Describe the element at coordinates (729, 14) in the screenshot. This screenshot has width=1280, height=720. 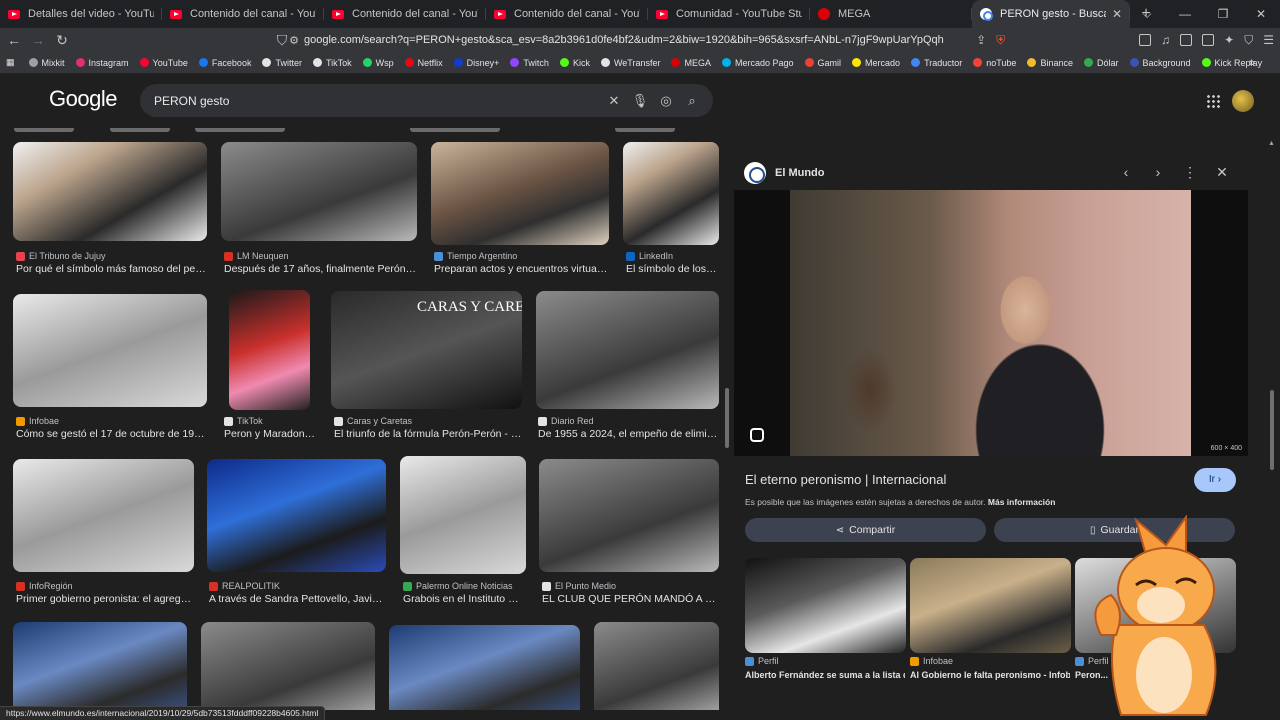
I see `tab-youtube-studio-5: Comunidad - YouTube Studio` at that location.